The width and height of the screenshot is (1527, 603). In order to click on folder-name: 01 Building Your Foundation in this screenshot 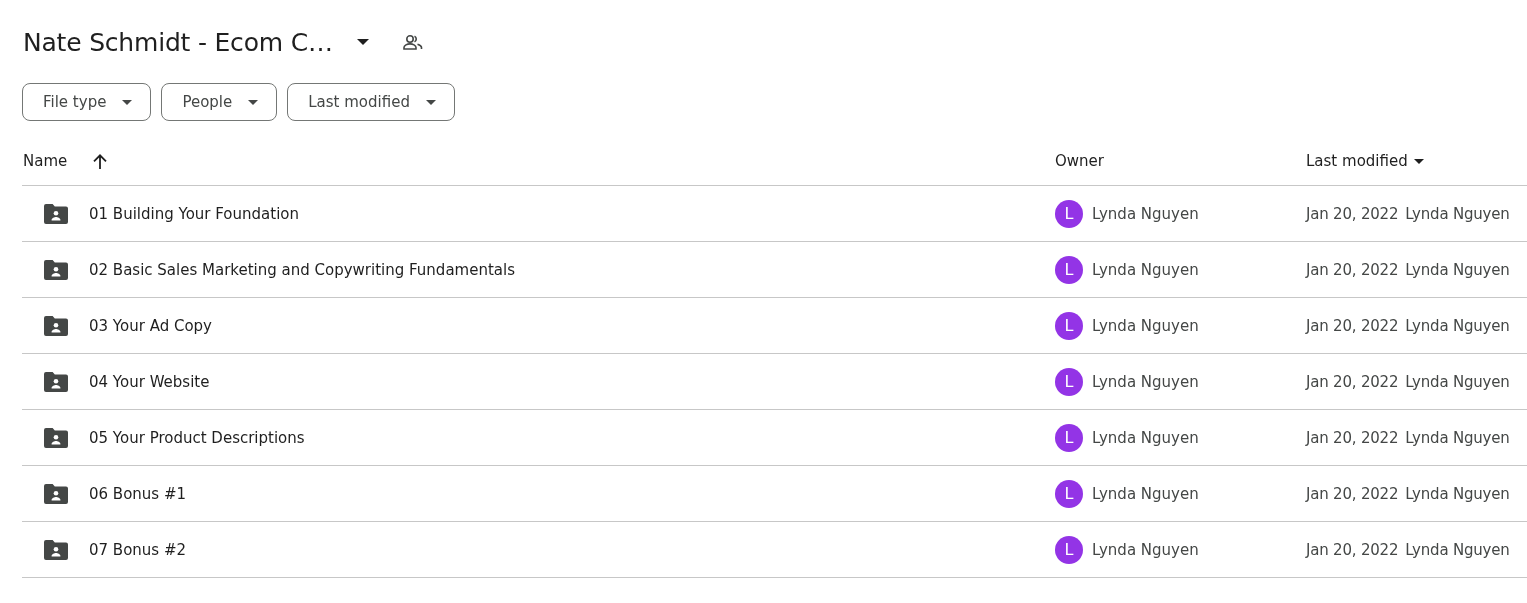, I will do `click(194, 213)`.